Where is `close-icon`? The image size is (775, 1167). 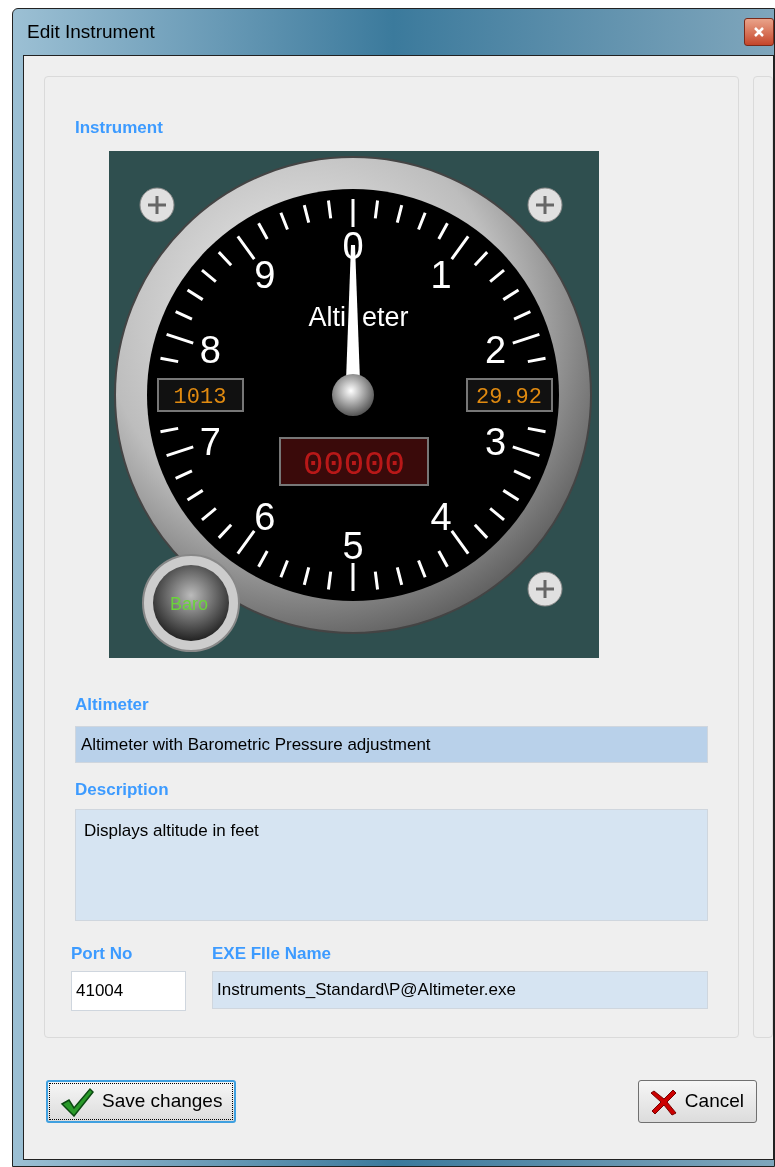 close-icon is located at coordinates (759, 32).